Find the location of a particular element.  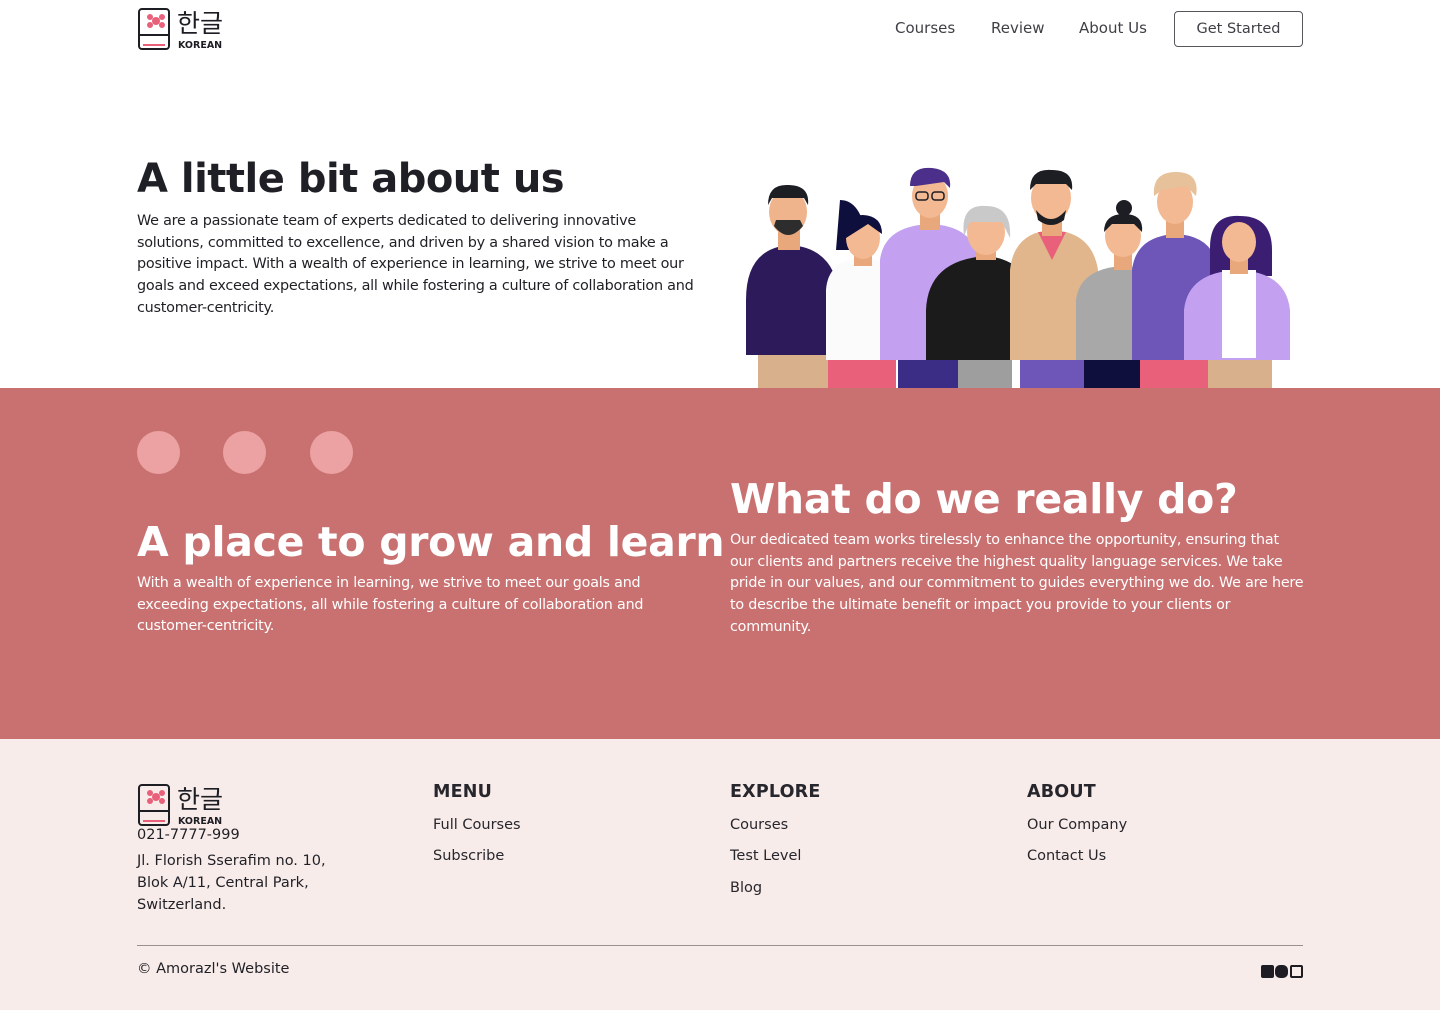

footer-divider is located at coordinates (720, 945).